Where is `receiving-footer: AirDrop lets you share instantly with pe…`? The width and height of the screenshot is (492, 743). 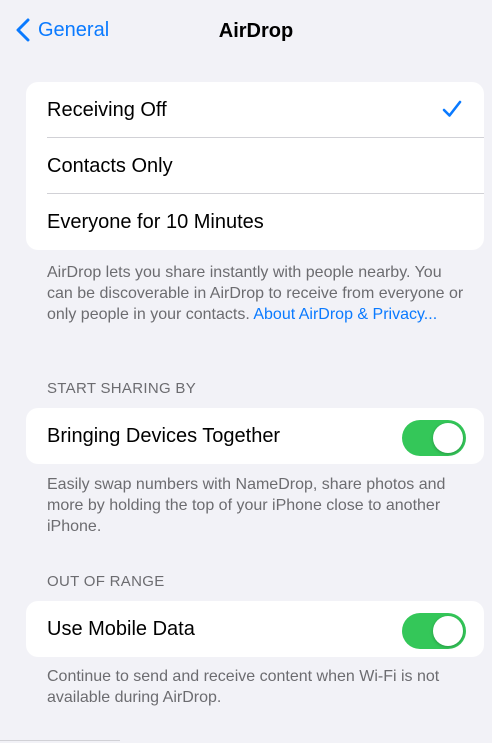 receiving-footer: AirDrop lets you share instantly with pe… is located at coordinates (257, 293).